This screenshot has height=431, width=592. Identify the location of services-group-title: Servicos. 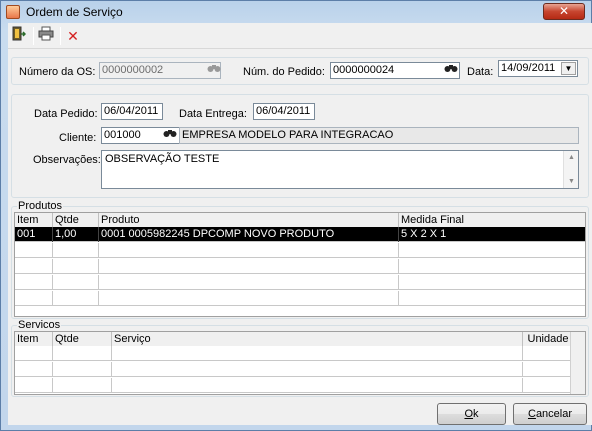
(39, 325).